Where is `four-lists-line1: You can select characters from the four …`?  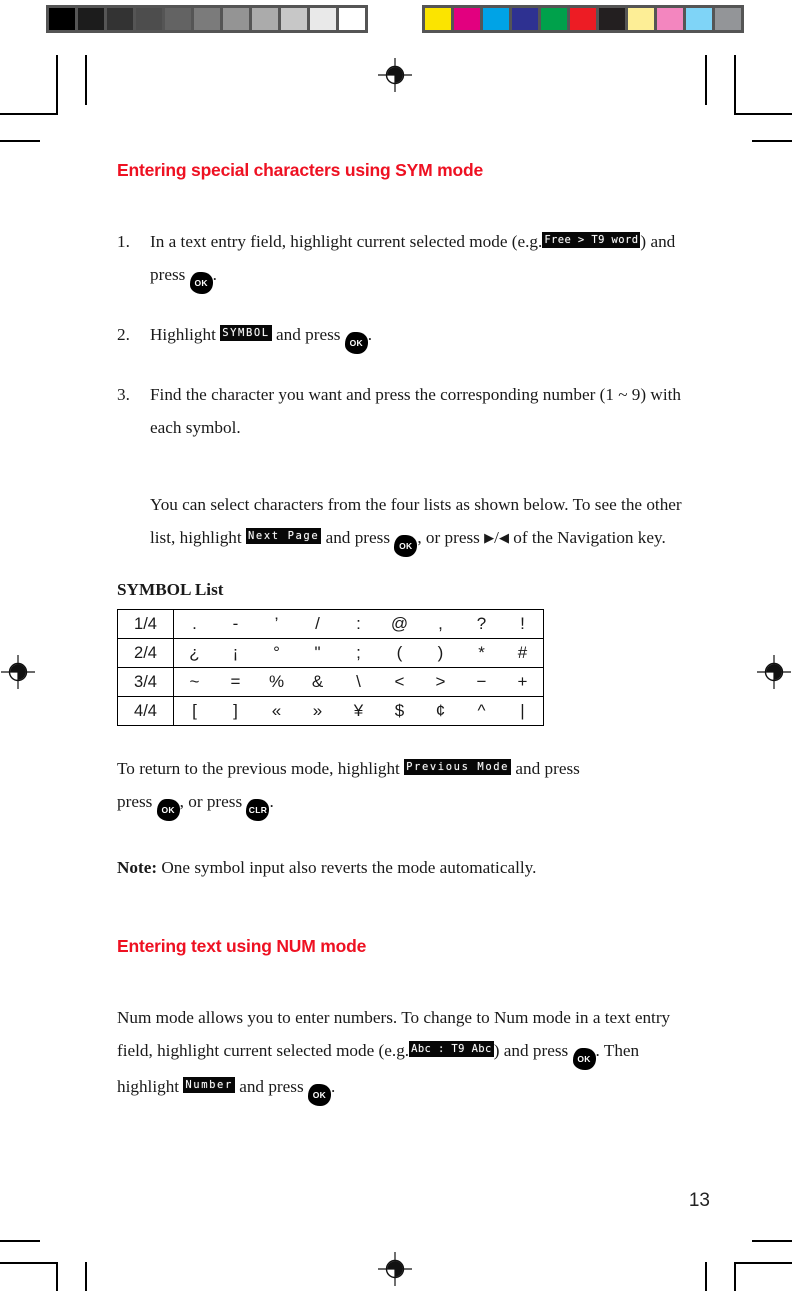
four-lists-line1: You can select characters from the four … is located at coordinates (359, 504).